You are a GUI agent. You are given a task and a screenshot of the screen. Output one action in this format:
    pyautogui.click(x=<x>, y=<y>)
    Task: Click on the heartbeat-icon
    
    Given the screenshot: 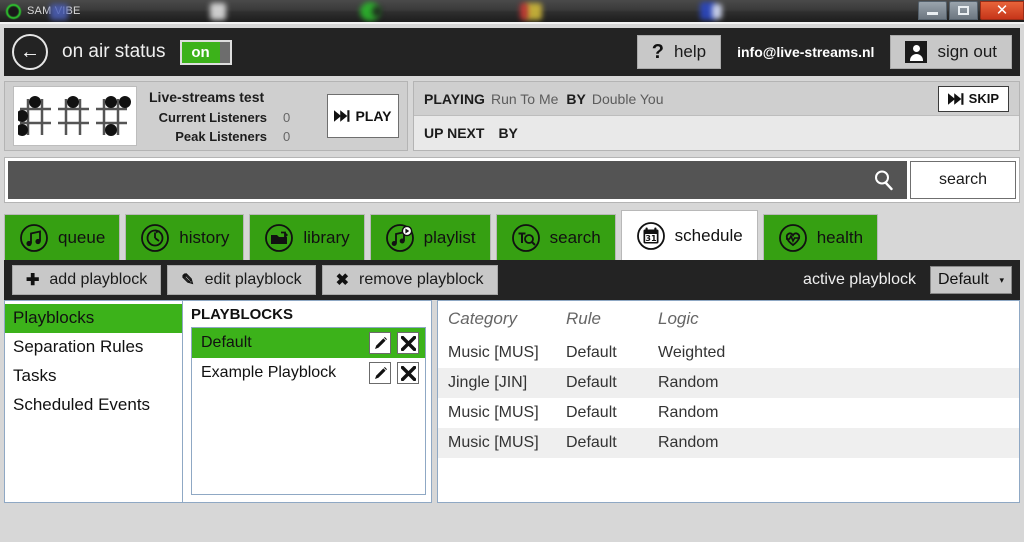 What is the action you would take?
    pyautogui.click(x=792, y=237)
    